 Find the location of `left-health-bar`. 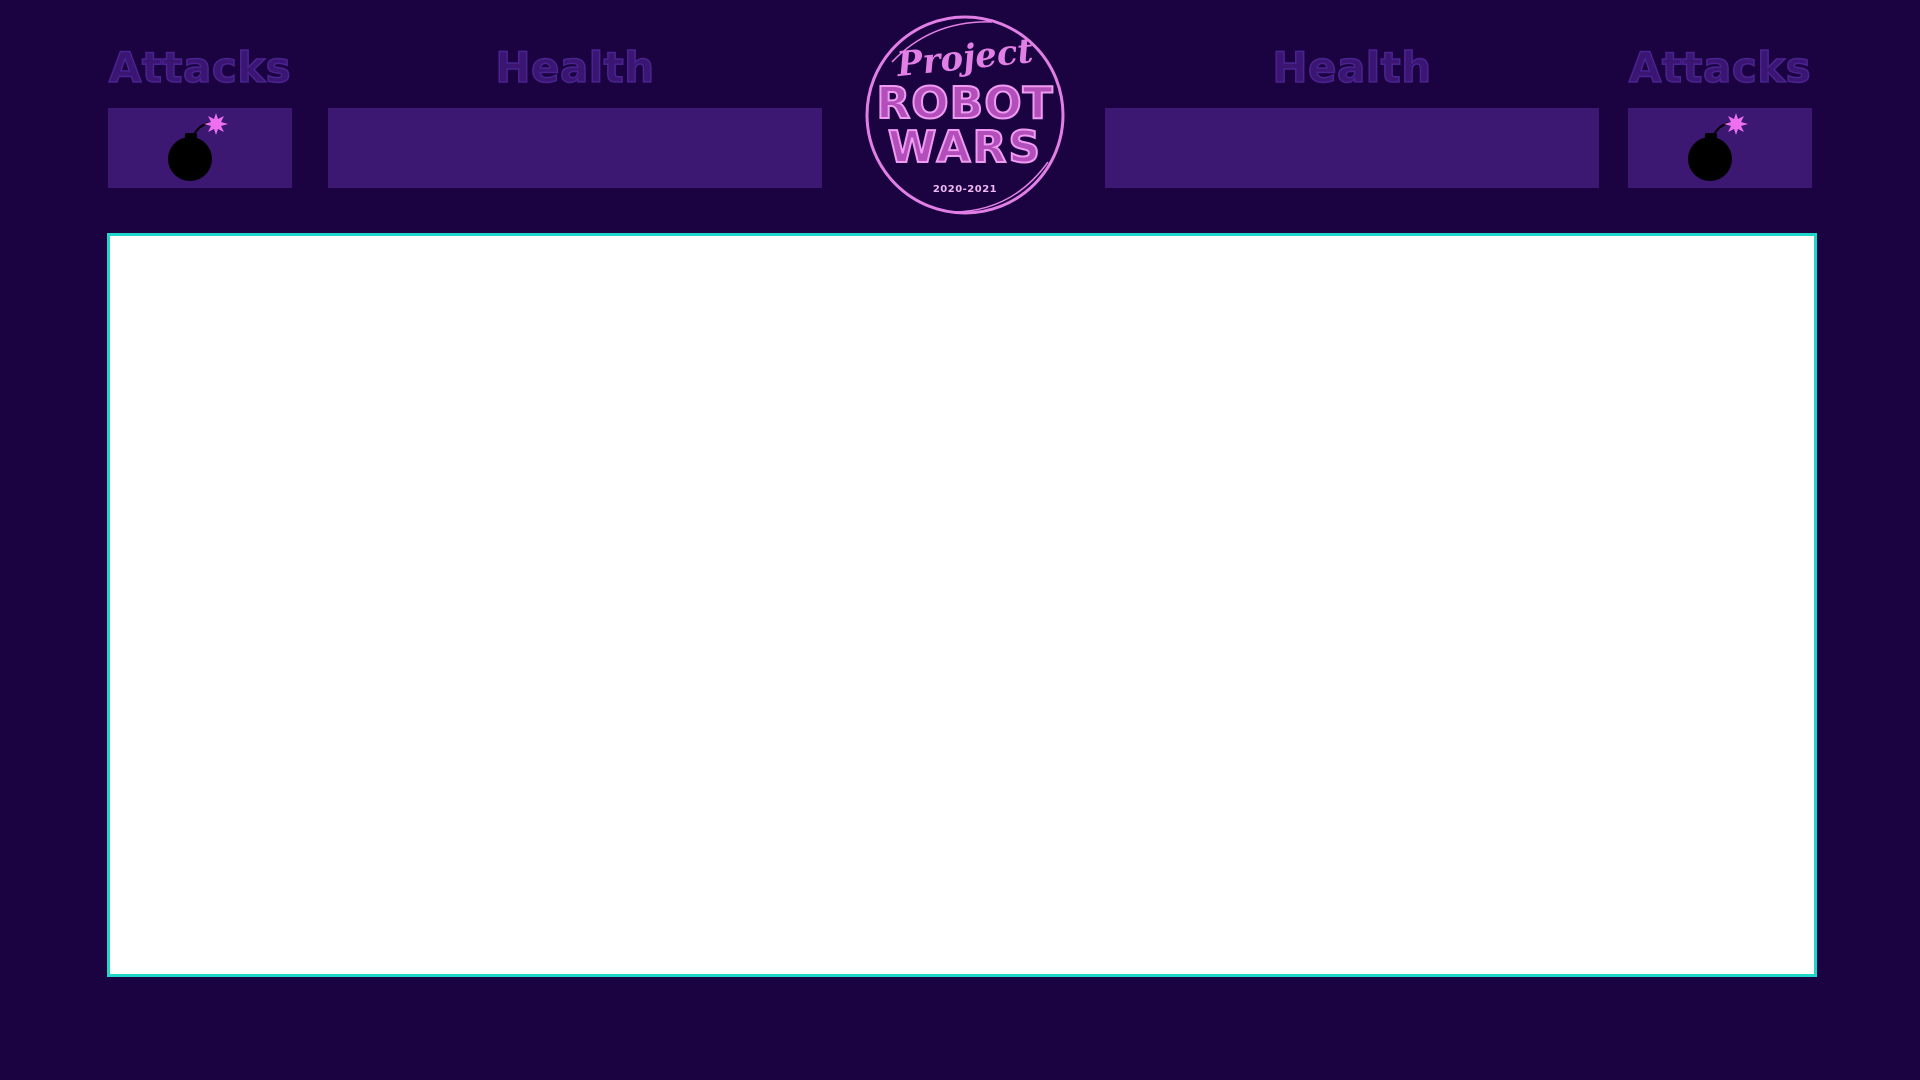

left-health-bar is located at coordinates (575, 148).